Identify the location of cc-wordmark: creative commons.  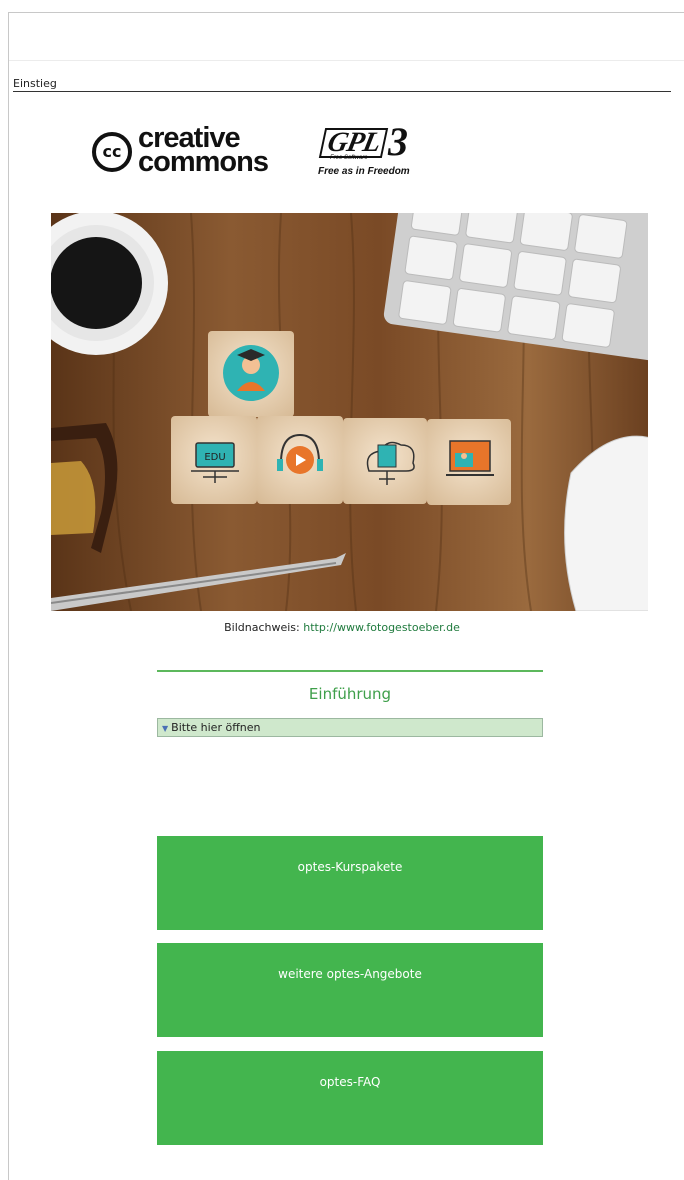
(203, 151).